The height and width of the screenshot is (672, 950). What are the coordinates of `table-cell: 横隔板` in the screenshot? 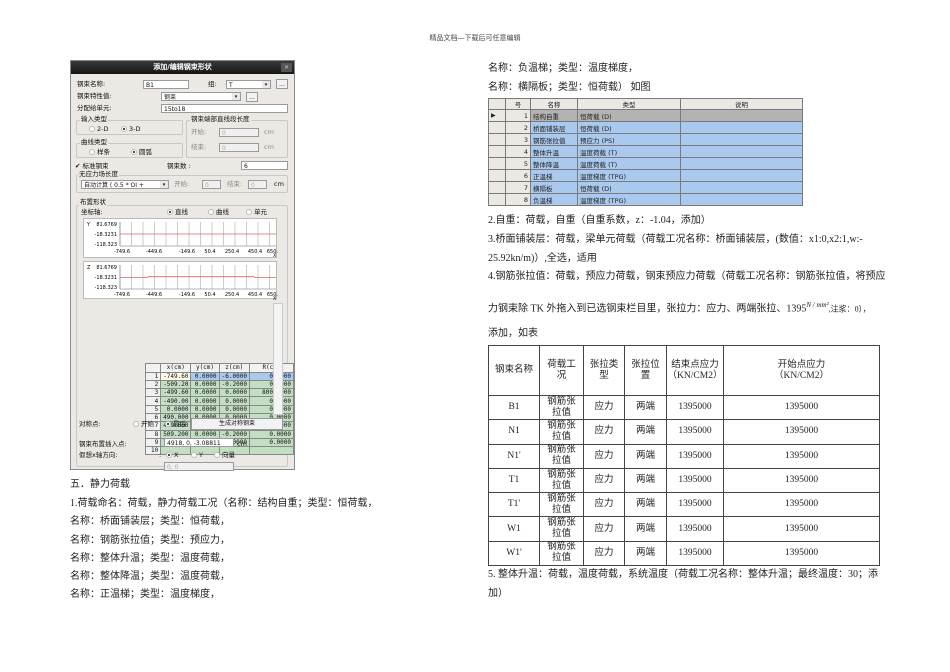 It's located at (554, 187).